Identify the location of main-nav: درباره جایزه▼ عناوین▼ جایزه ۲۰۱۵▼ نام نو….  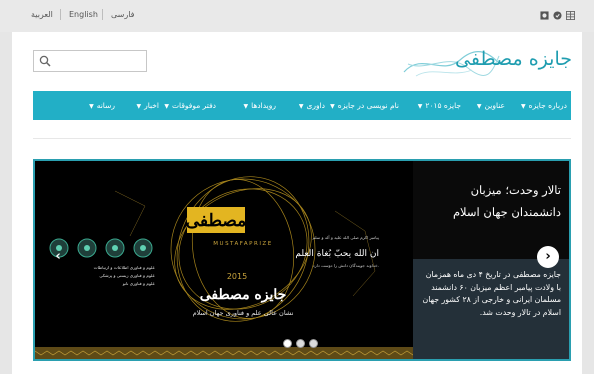
(302, 105).